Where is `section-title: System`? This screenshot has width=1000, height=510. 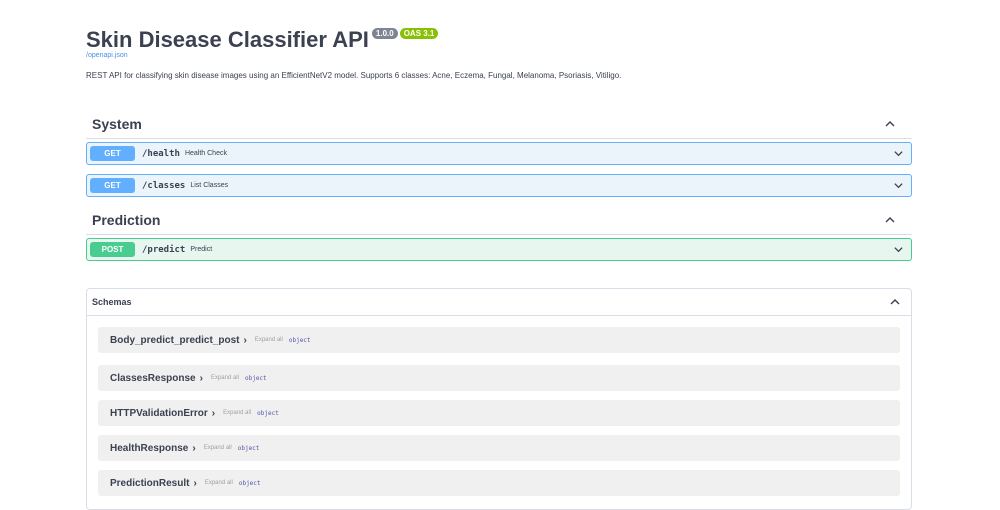
section-title: System is located at coordinates (117, 124).